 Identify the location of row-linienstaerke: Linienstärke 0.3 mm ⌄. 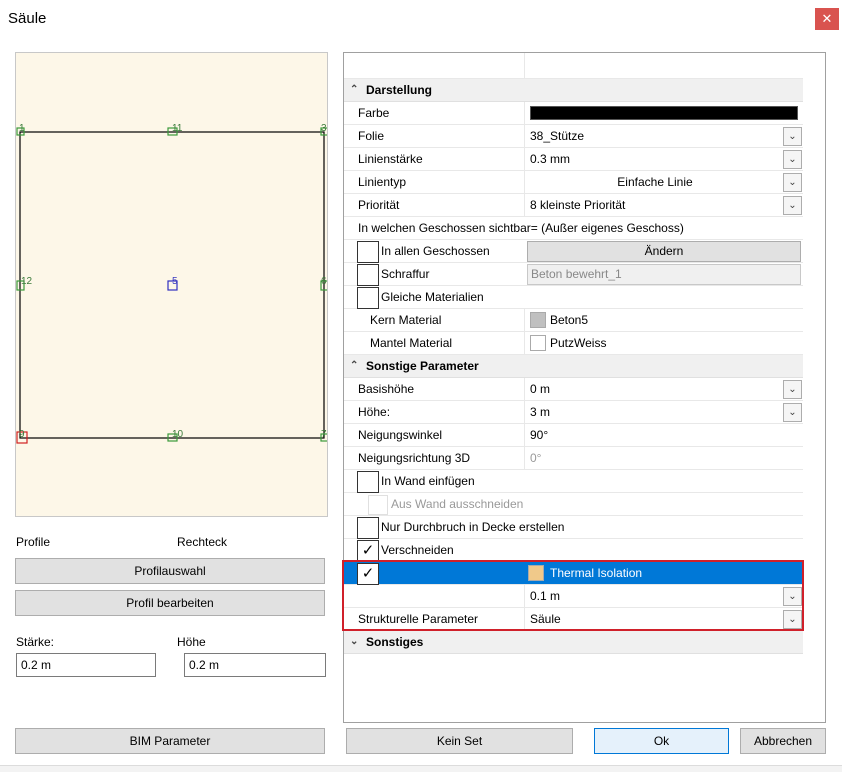
(574, 159).